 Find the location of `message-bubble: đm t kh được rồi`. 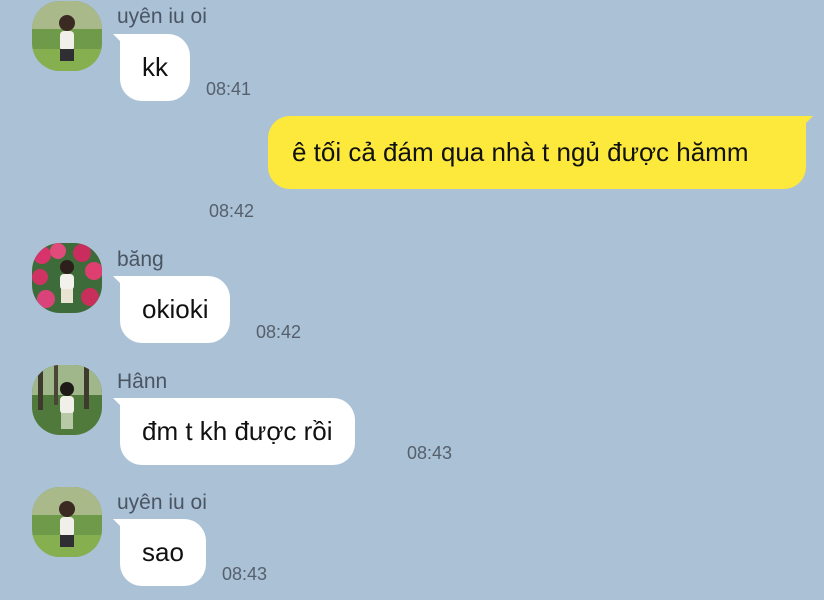

message-bubble: đm t kh được rồi is located at coordinates (234, 431).